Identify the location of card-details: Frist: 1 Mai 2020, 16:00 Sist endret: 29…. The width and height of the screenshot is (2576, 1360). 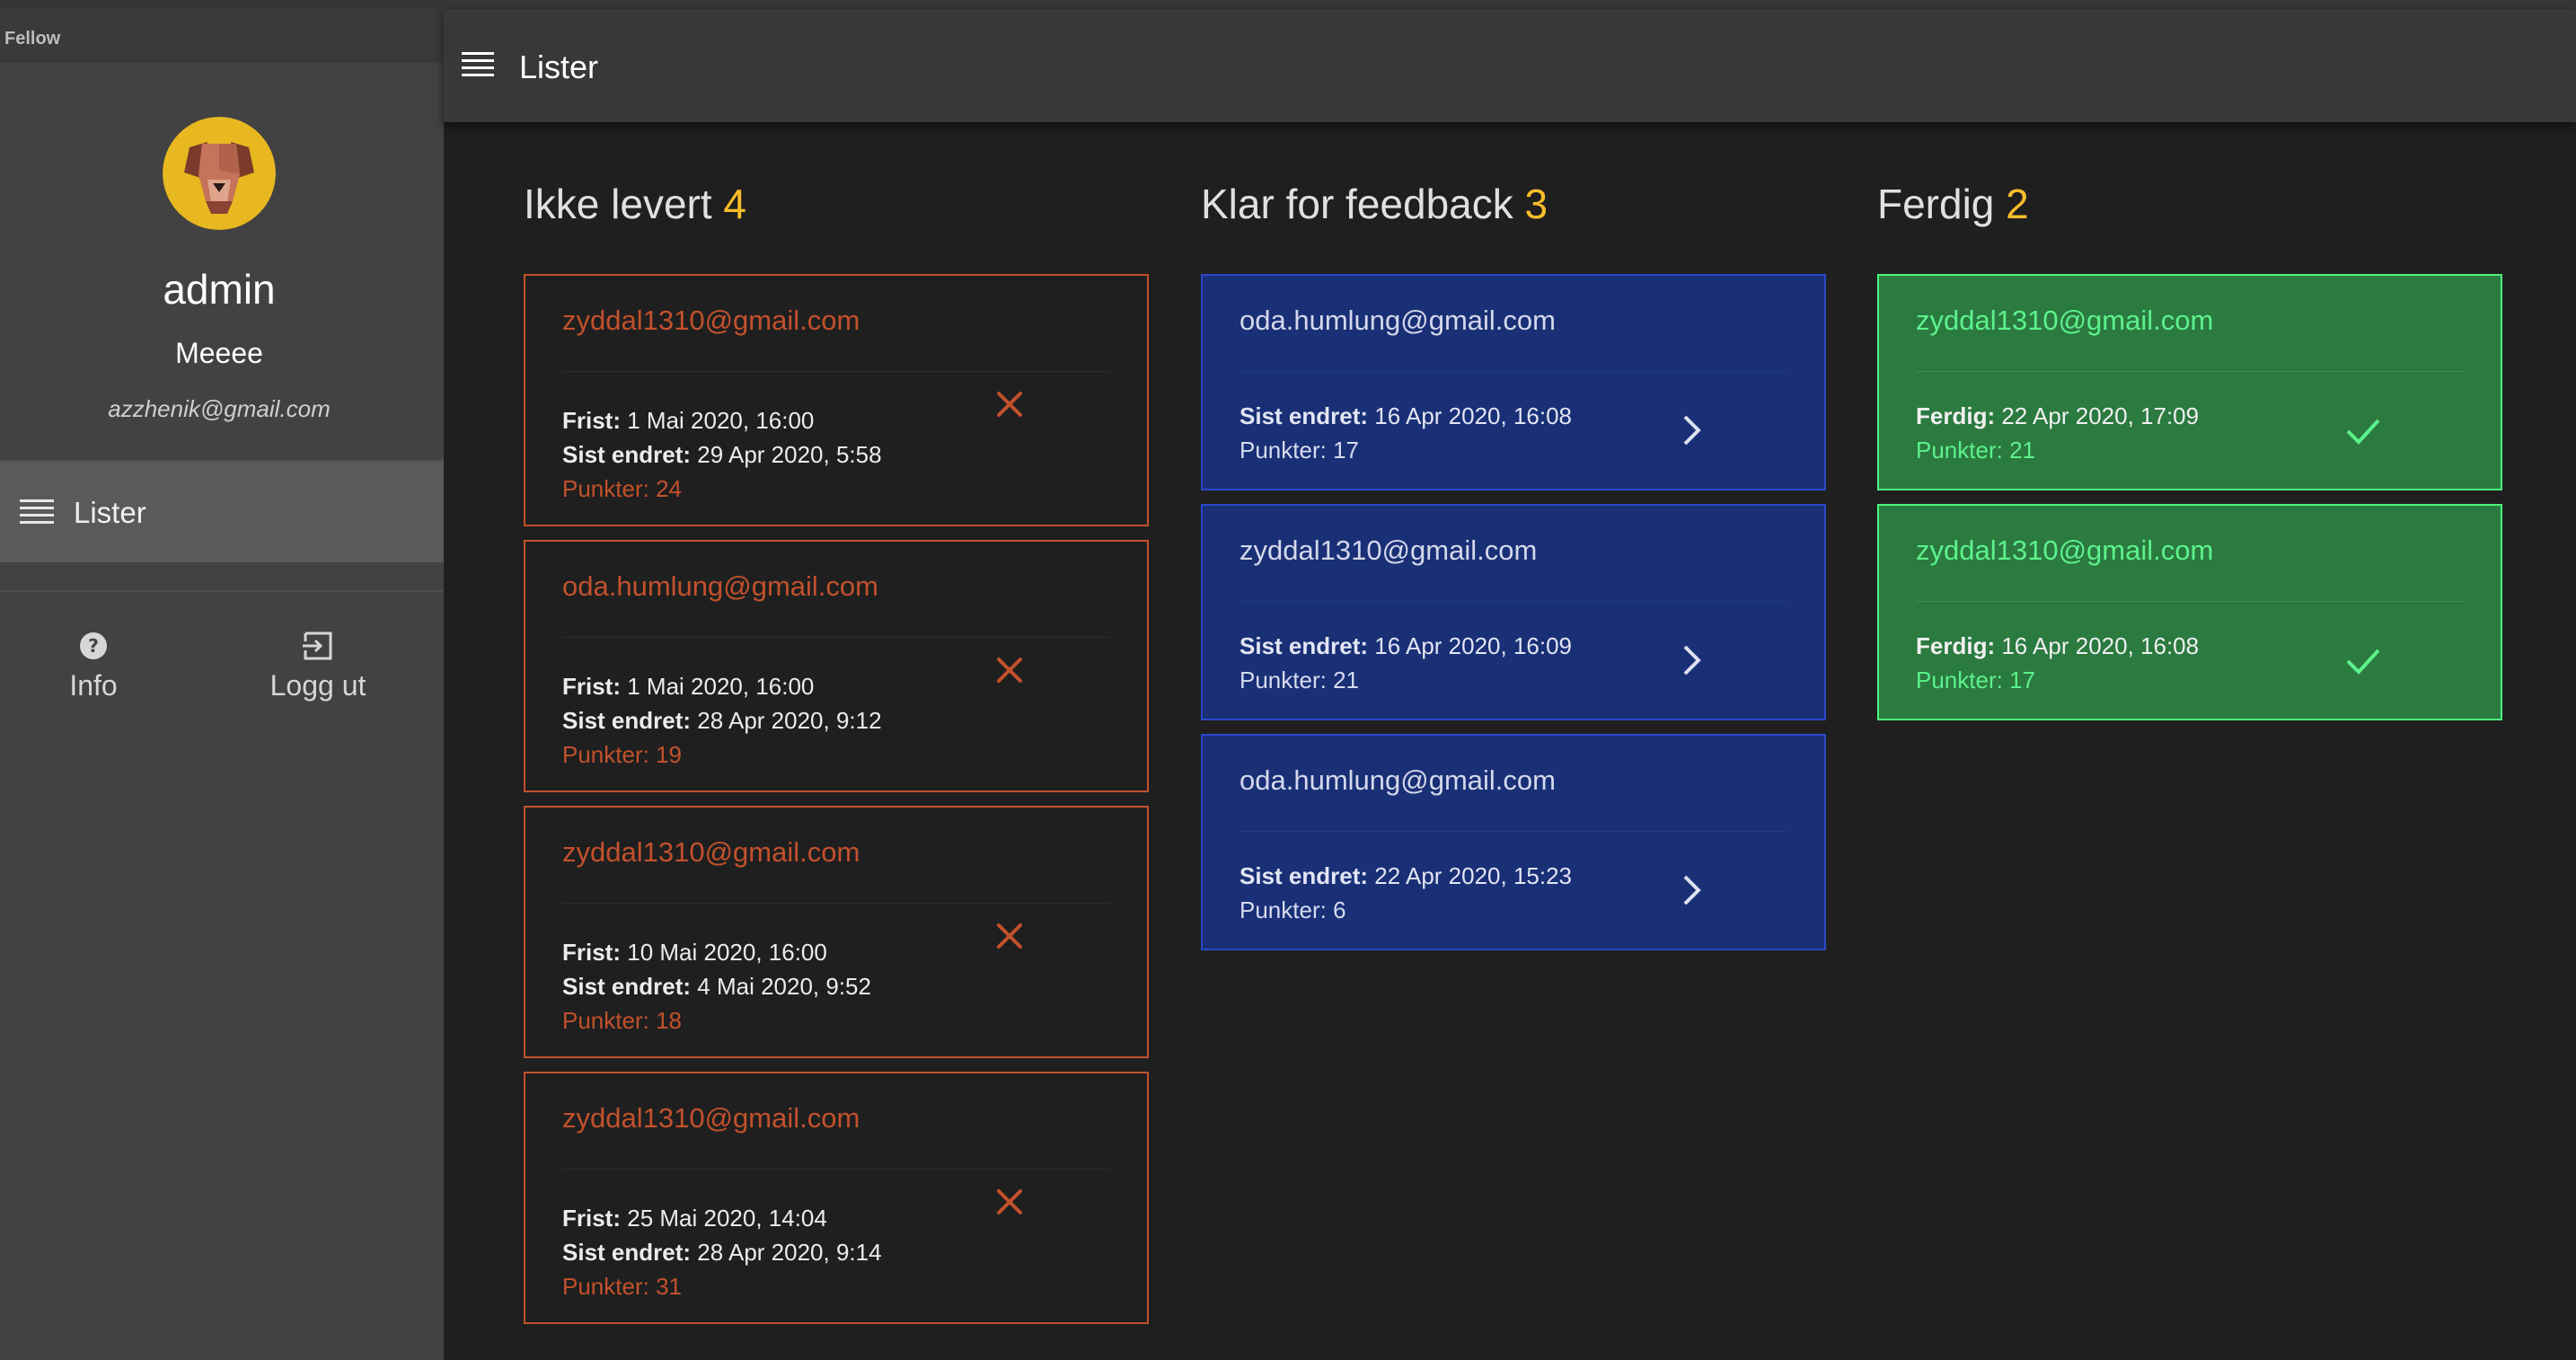
(722, 454).